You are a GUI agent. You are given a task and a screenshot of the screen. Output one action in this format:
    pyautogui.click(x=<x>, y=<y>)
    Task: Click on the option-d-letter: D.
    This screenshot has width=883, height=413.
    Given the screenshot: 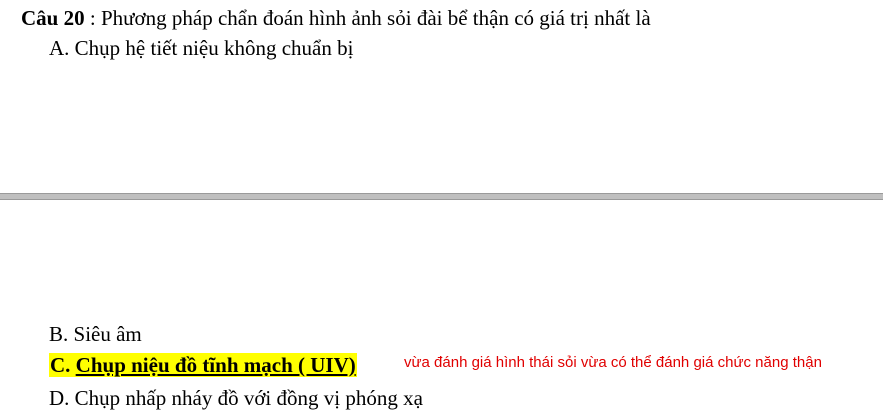 What is the action you would take?
    pyautogui.click(x=59, y=398)
    